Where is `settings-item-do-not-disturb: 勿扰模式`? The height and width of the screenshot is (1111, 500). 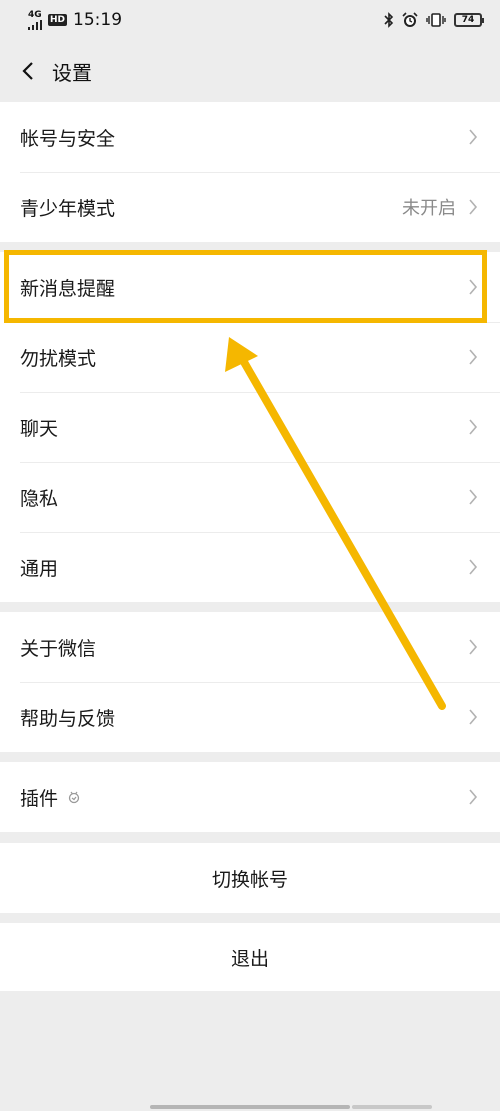
settings-item-do-not-disturb: 勿扰模式 is located at coordinates (250, 357).